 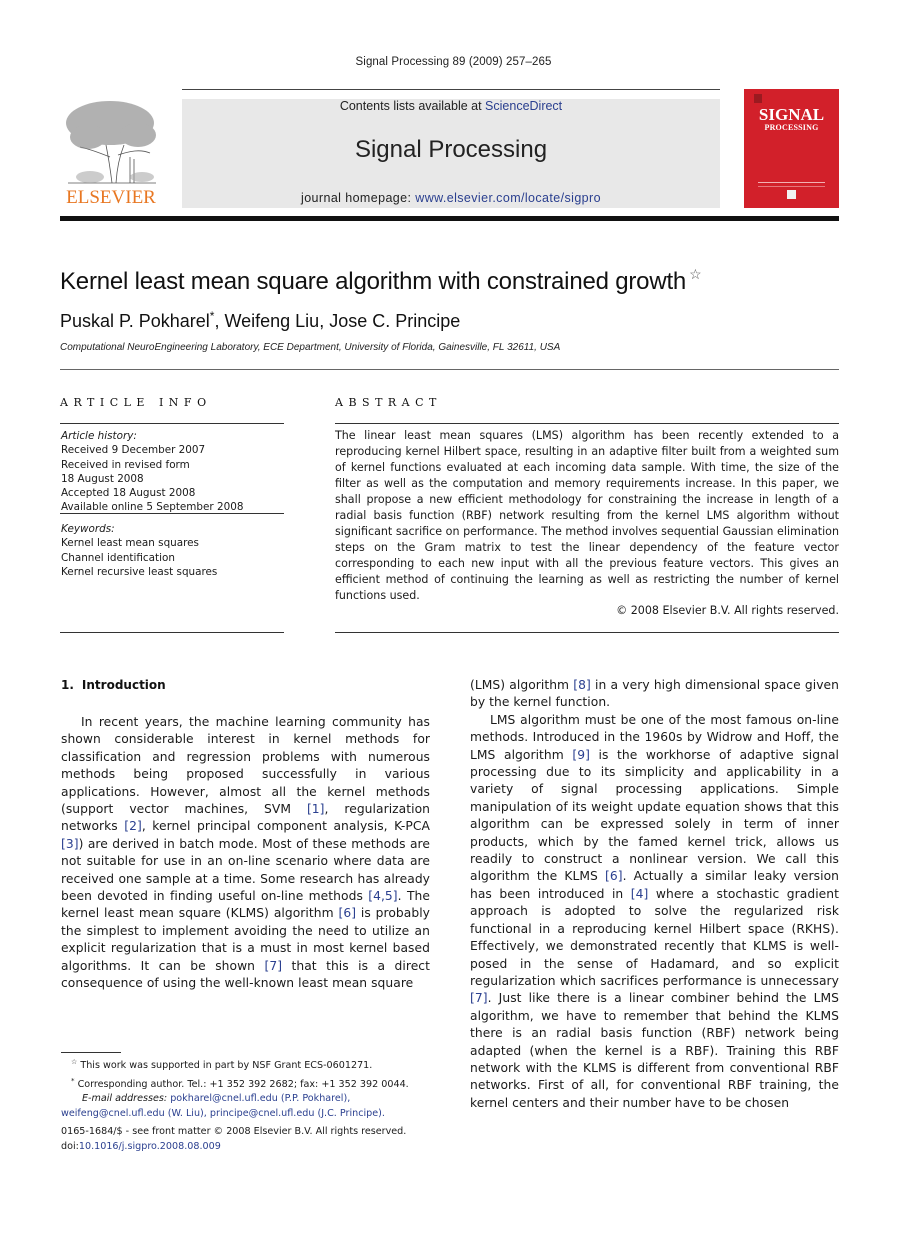 I want to click on elsevier-logo: ELSEVIER, so click(x=111, y=153).